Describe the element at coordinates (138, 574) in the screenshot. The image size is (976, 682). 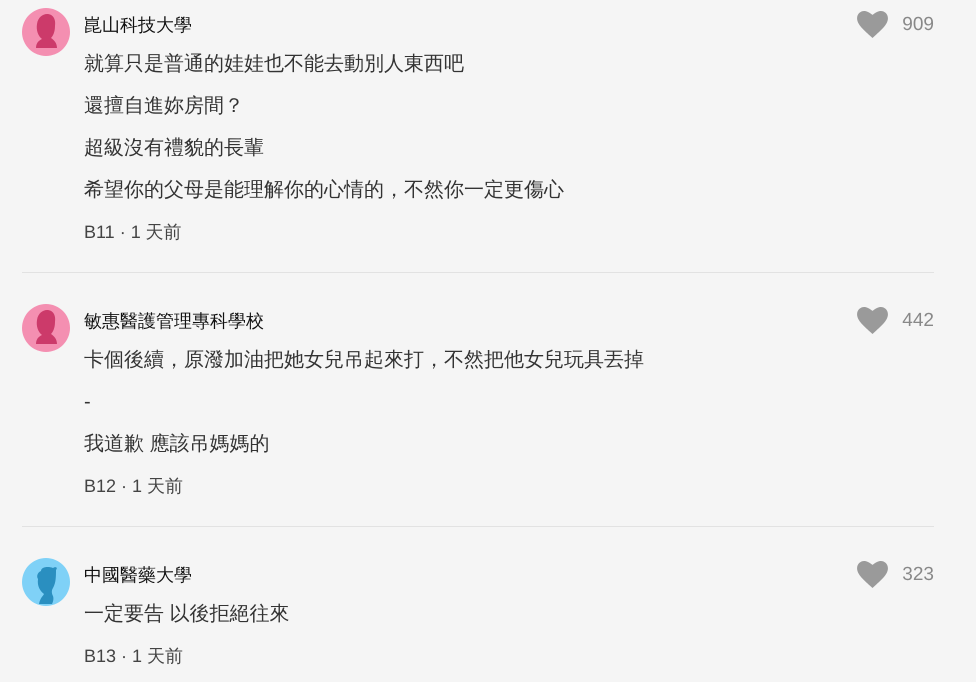
I see `author-name: 中國醫藥大學` at that location.